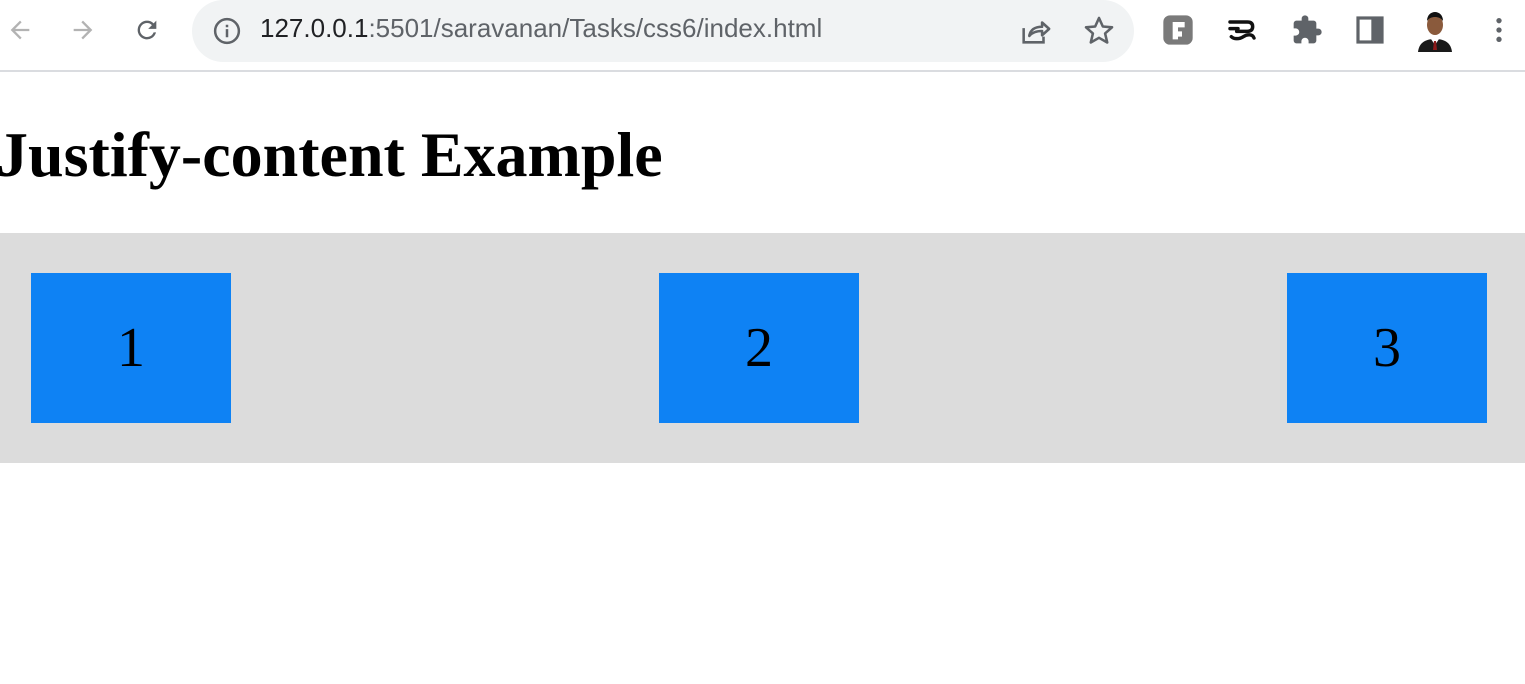 This screenshot has height=684, width=1525. What do you see at coordinates (1242, 30) in the screenshot?
I see `tamil-extension-icon` at bounding box center [1242, 30].